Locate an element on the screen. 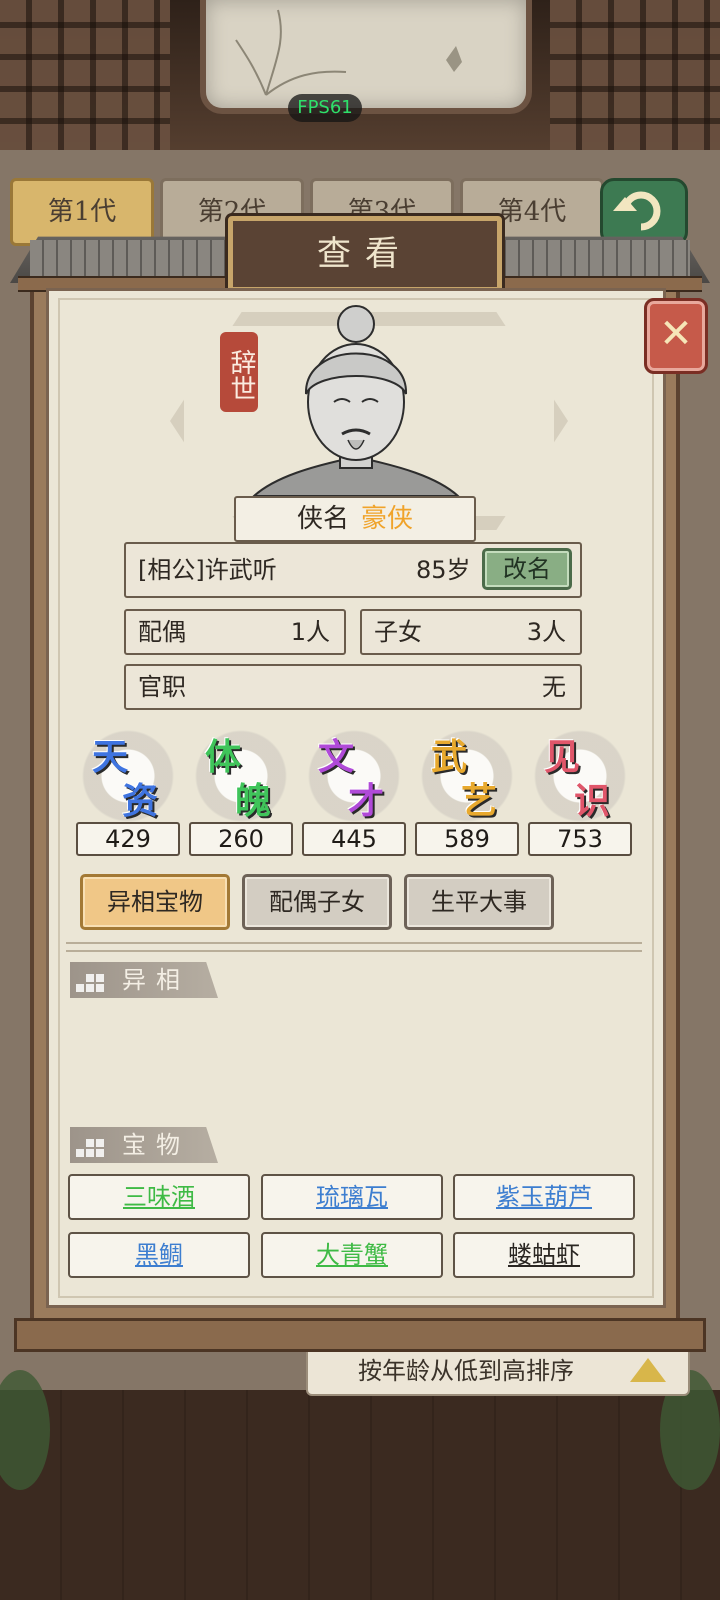 This screenshot has height=1600, width=720. treasure-item: 三味酒 is located at coordinates (159, 1197).